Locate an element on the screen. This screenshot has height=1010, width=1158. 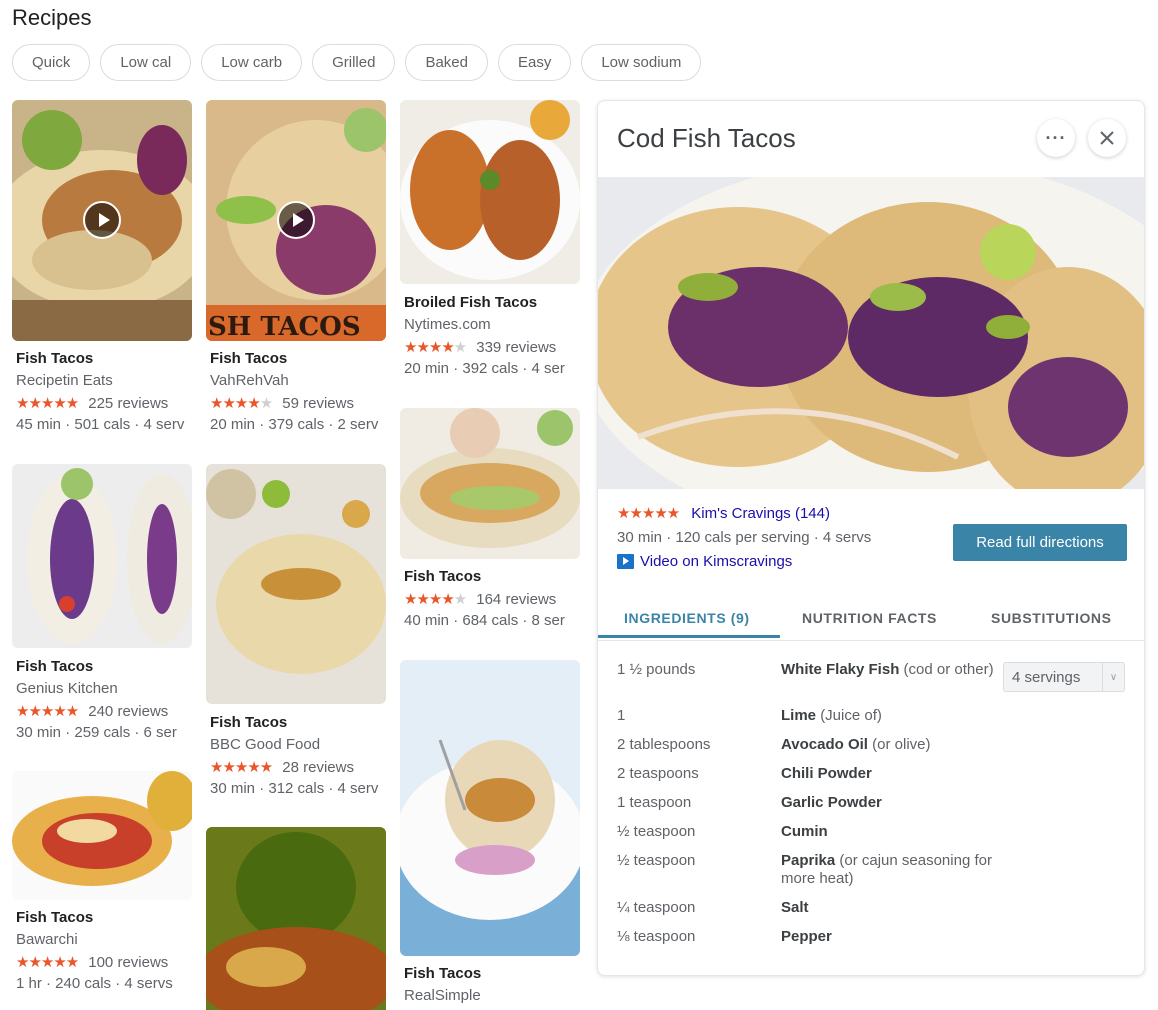
recipe-source: Bawarchi is located at coordinates (47, 939).